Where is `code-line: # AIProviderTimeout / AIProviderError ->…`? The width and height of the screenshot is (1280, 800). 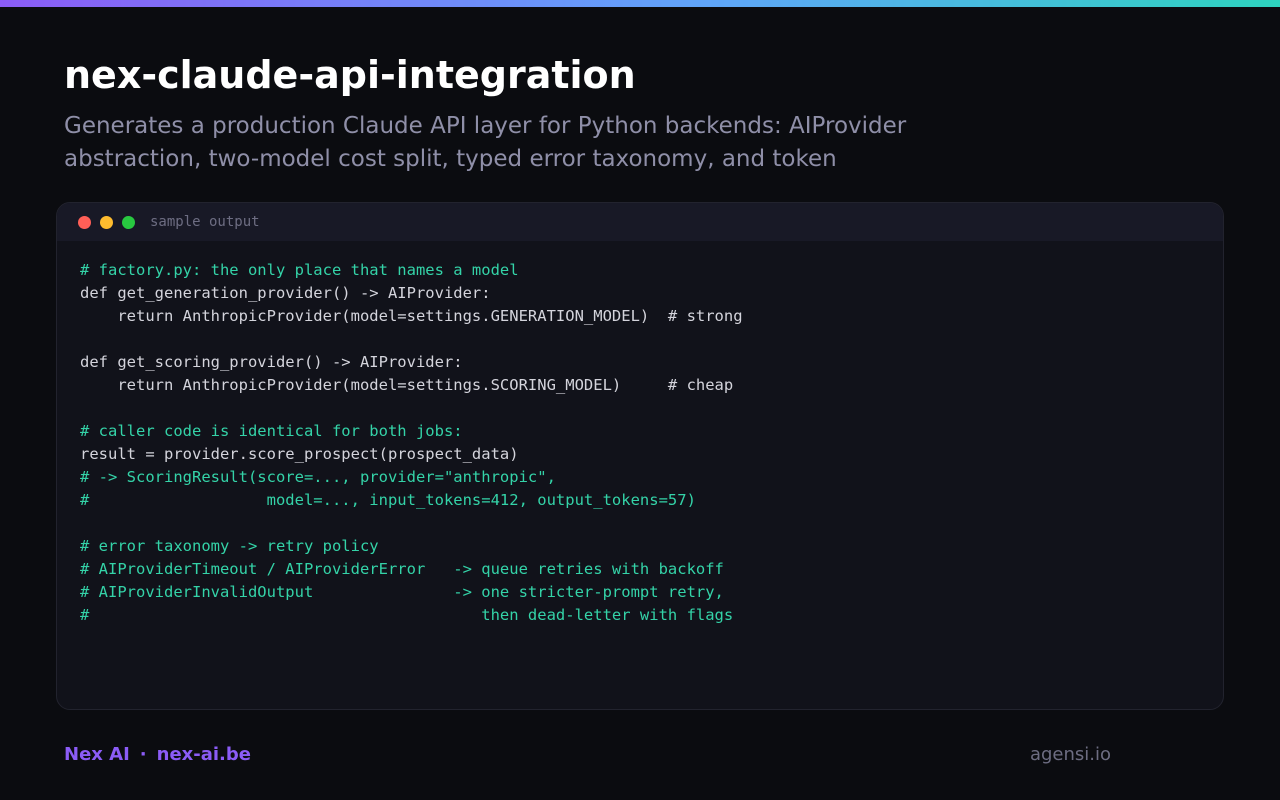
code-line: # AIProviderTimeout / AIProviderError ->… is located at coordinates (402, 569).